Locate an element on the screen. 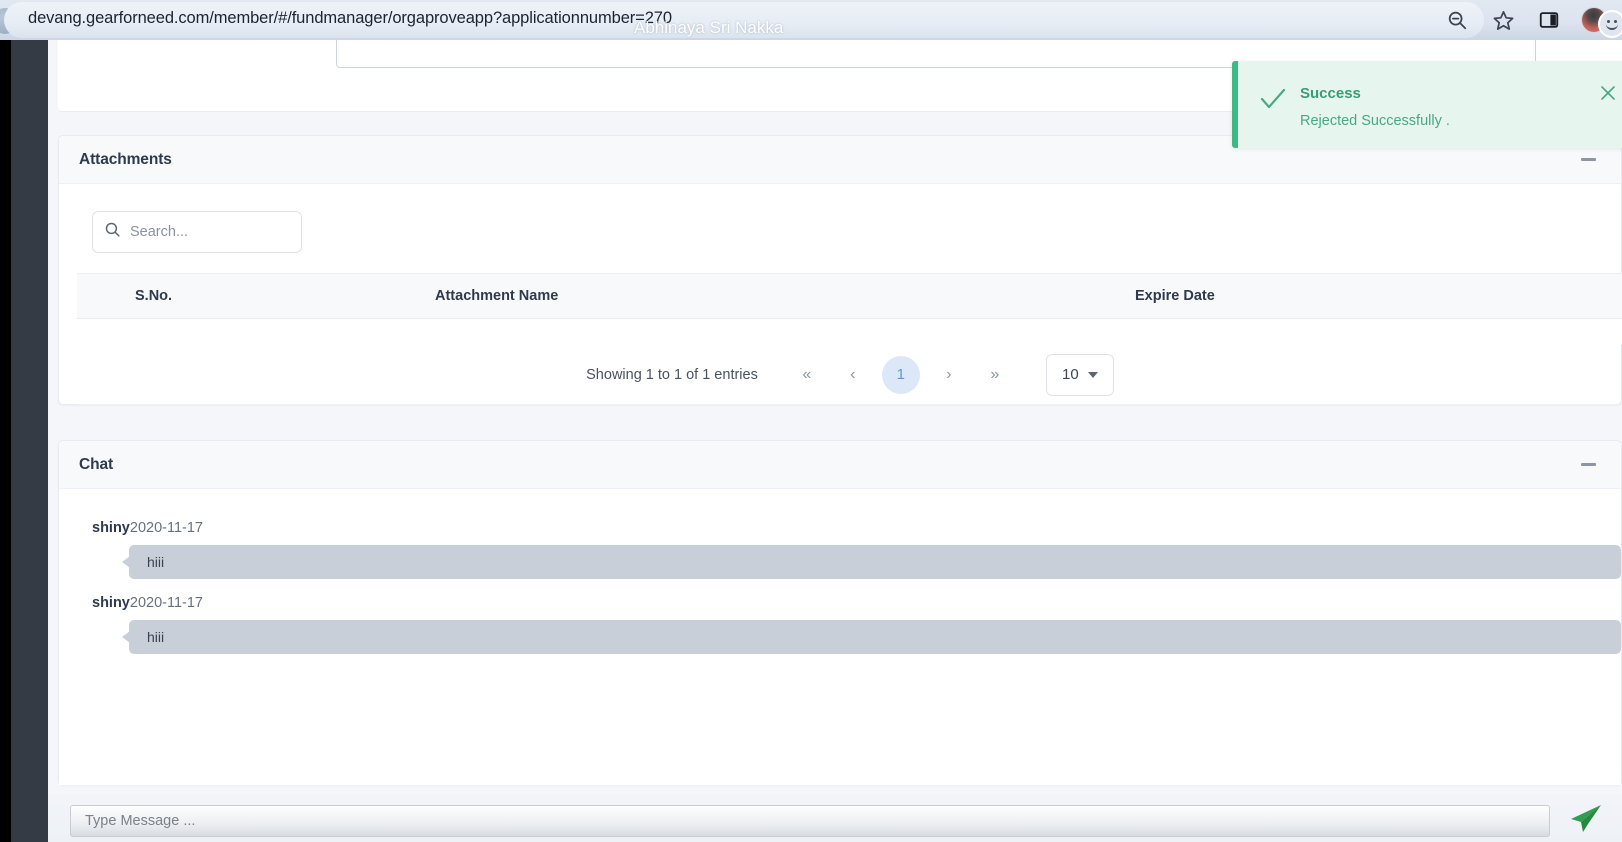  screen-recorder-watermark: Abhinaya Sri Nakka is located at coordinates (709, 27).